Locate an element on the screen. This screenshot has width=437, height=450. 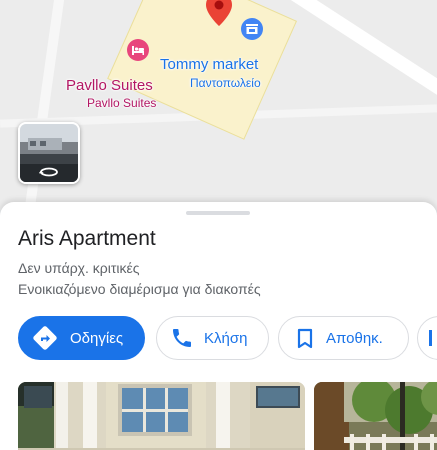
map-label-hotel-sub: Pavllo Suites is located at coordinates (122, 103).